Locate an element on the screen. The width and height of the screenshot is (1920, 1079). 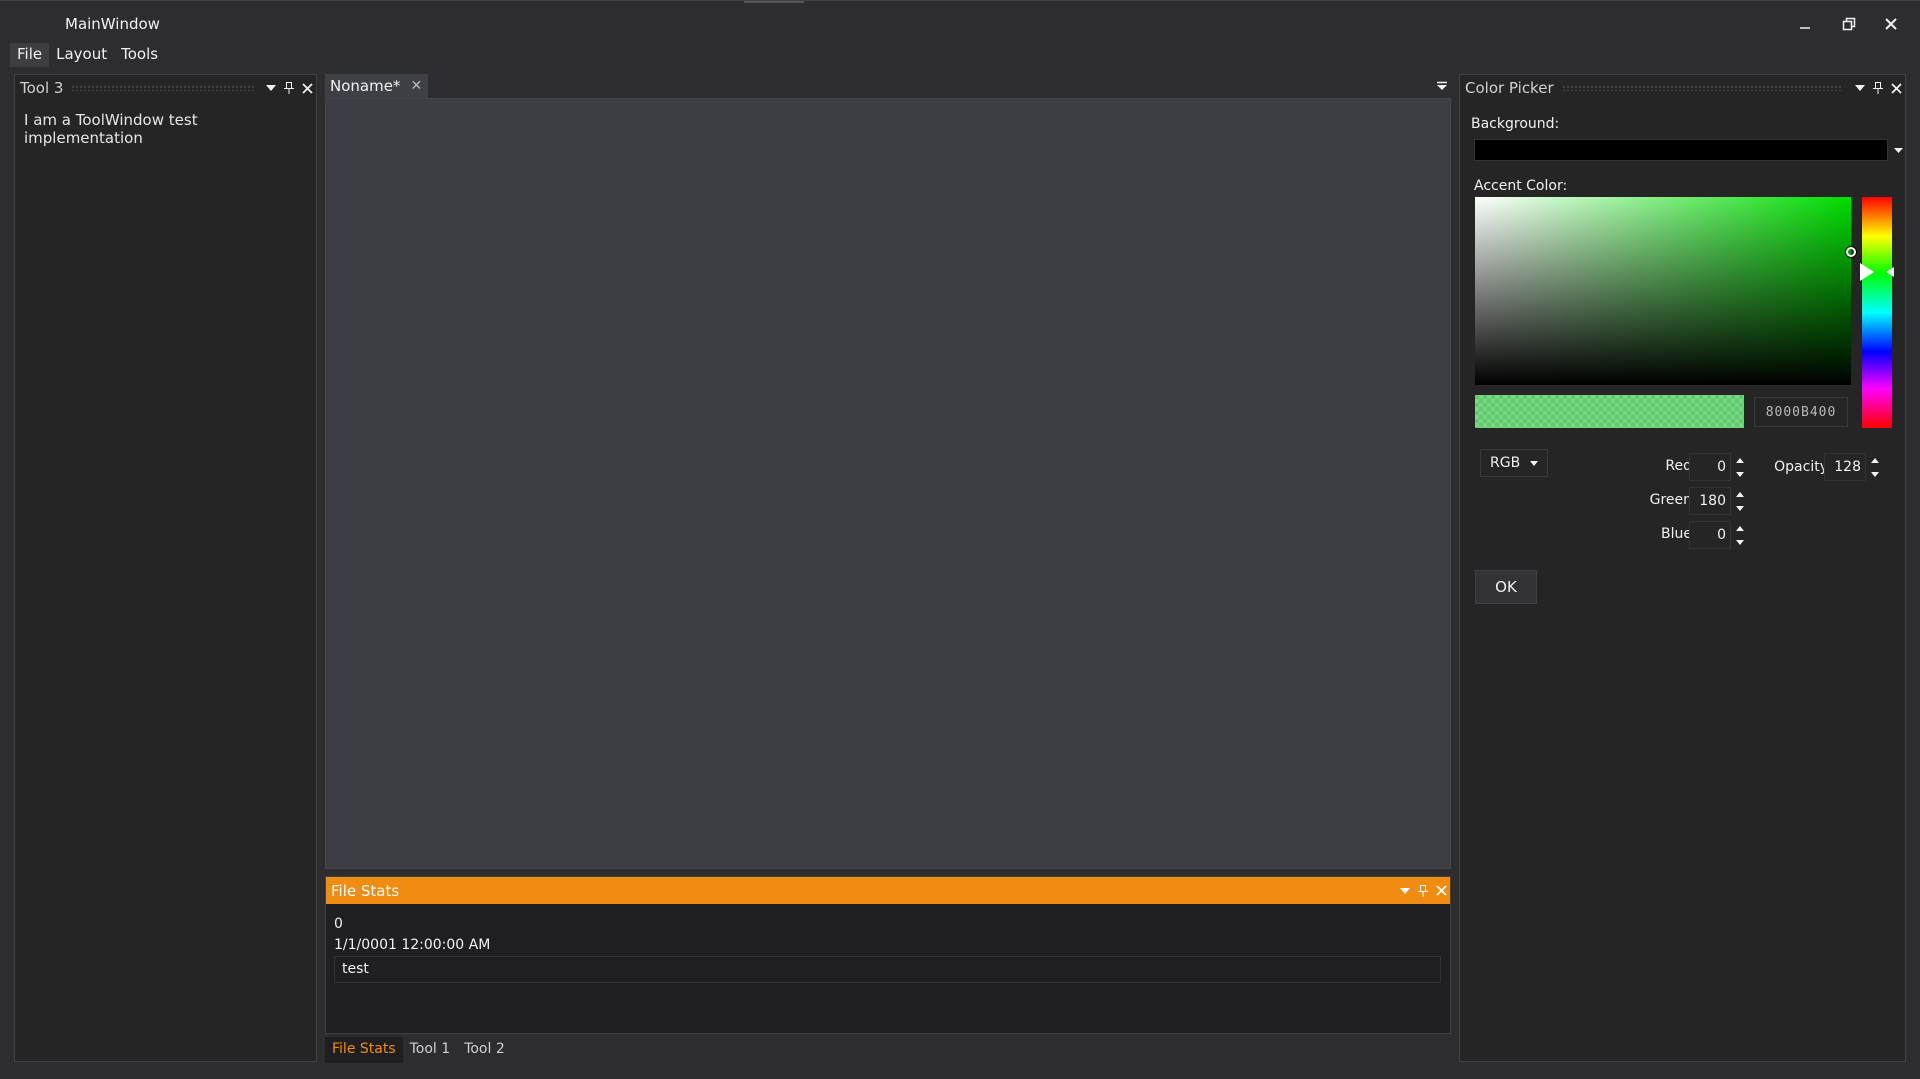
hue-slider-thumb-right is located at coordinates (1890, 272).